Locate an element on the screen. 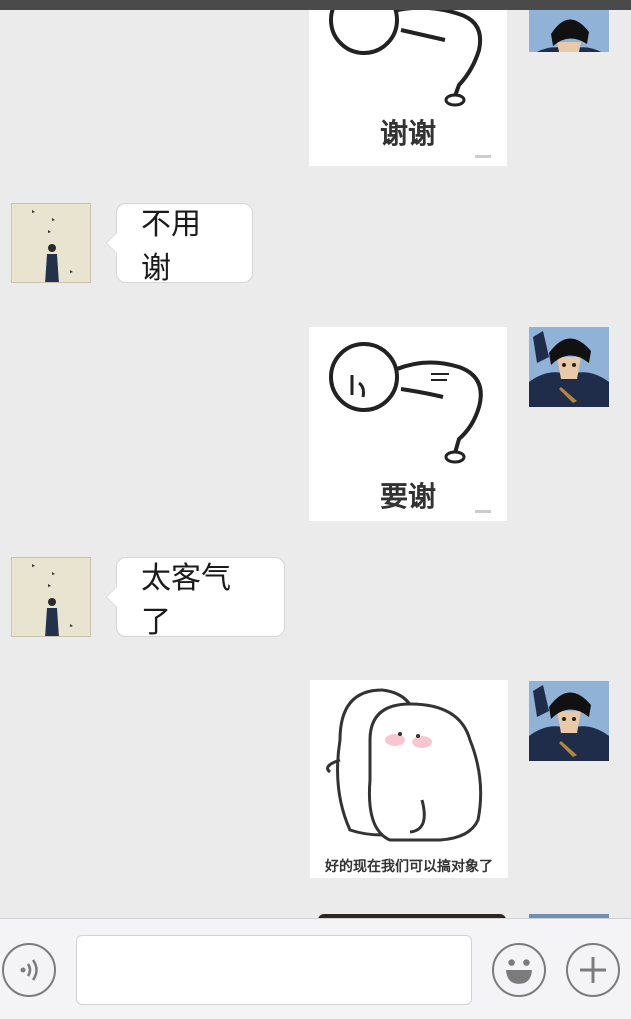 The width and height of the screenshot is (631, 1019). input-bar is located at coordinates (315, 968).